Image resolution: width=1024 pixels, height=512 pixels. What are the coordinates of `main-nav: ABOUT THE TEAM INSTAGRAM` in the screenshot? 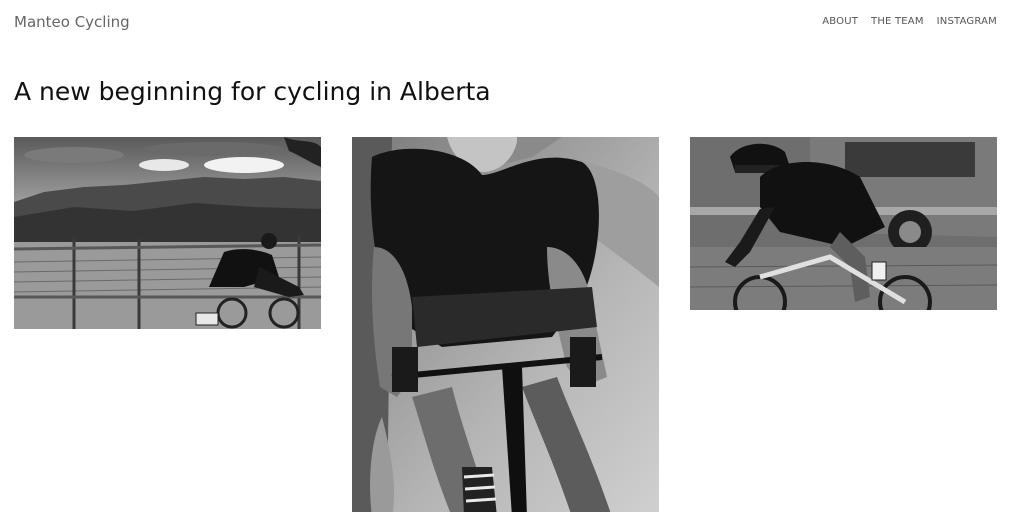 It's located at (909, 21).